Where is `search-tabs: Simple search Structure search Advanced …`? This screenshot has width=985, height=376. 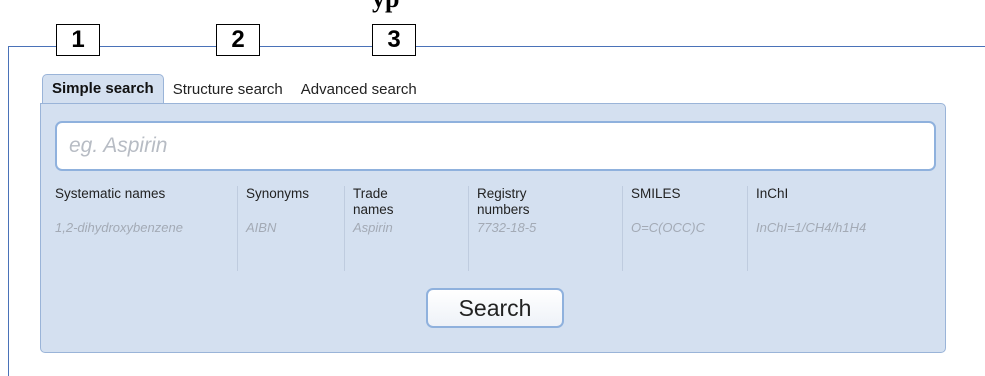 search-tabs: Simple search Structure search Advanced … is located at coordinates (234, 88).